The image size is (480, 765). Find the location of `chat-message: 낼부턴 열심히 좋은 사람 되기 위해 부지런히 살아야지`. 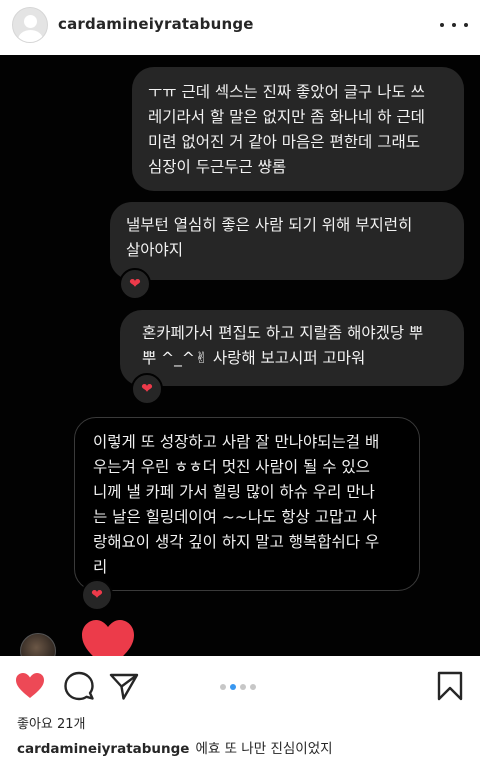

chat-message: 낼부턴 열심히 좋은 사람 되기 위해 부지런히 살아야지 is located at coordinates (287, 241).